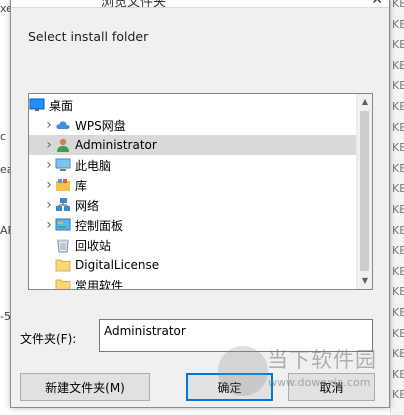 Image resolution: width=404 pixels, height=415 pixels. I want to click on tree-item-label: 此电脑, so click(93, 165).